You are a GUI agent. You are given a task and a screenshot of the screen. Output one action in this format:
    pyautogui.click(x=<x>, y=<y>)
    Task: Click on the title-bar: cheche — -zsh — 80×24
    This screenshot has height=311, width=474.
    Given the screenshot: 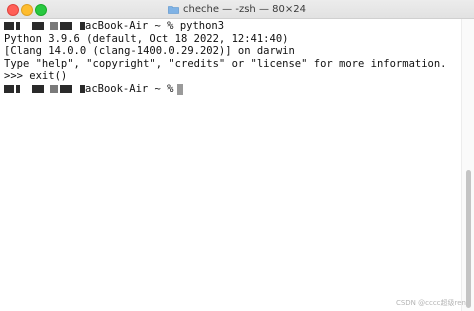 What is the action you would take?
    pyautogui.click(x=237, y=9)
    